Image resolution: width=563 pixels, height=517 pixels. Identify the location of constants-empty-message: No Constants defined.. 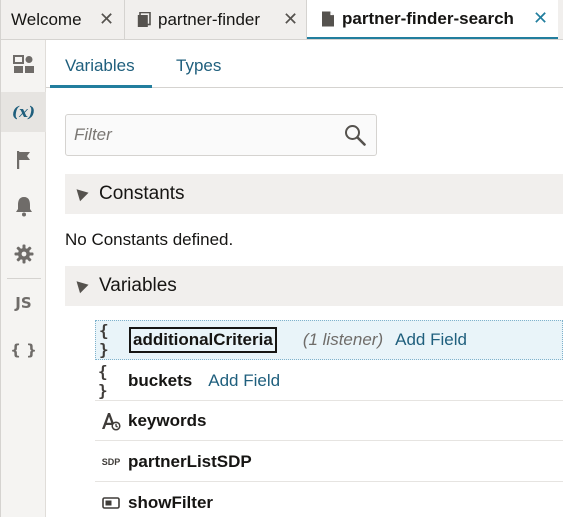
(149, 239).